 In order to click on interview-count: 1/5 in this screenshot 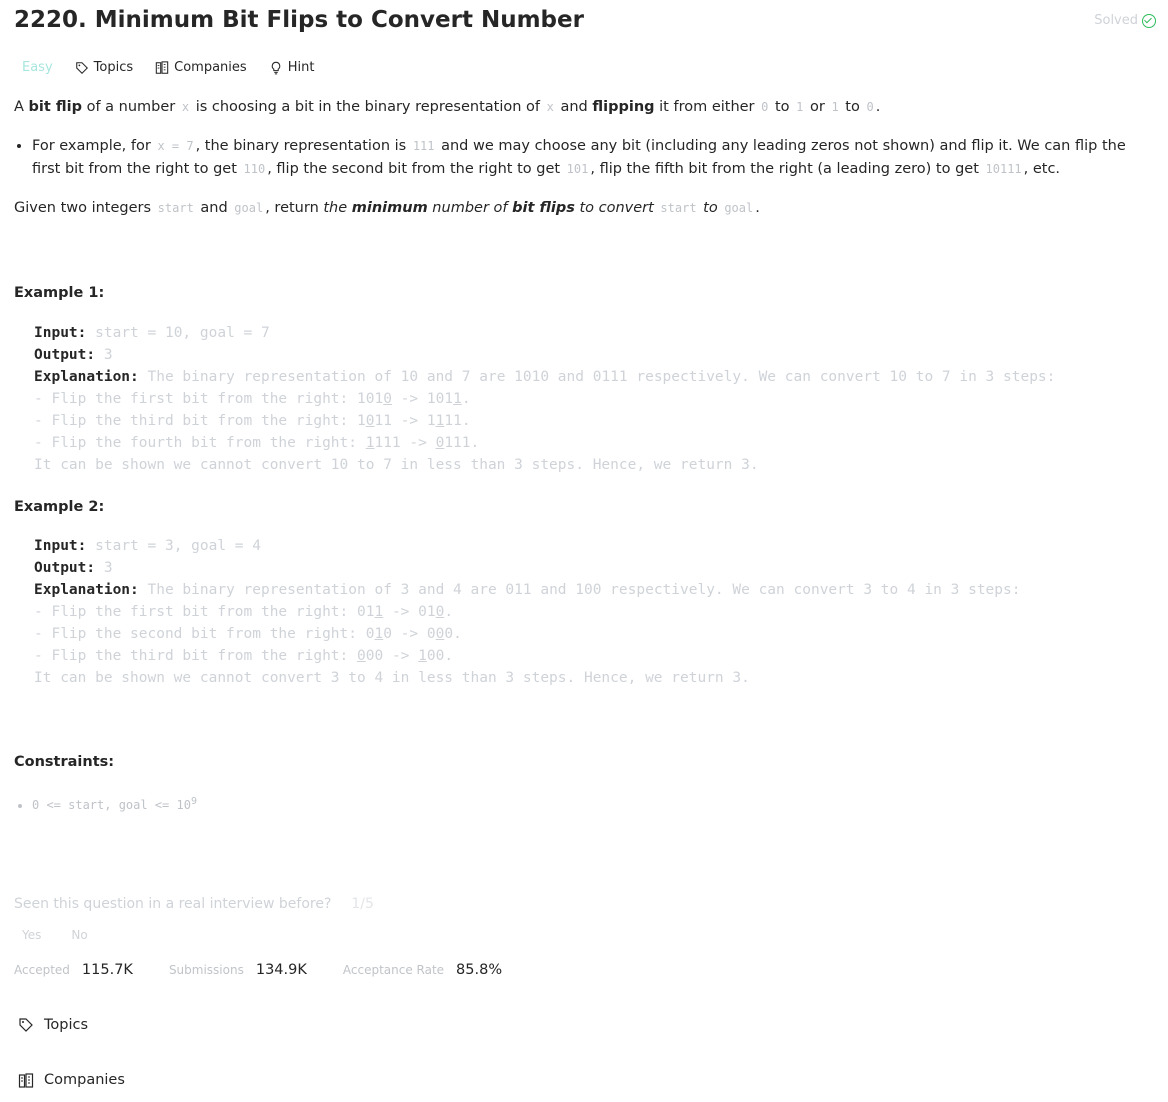, I will do `click(362, 904)`.